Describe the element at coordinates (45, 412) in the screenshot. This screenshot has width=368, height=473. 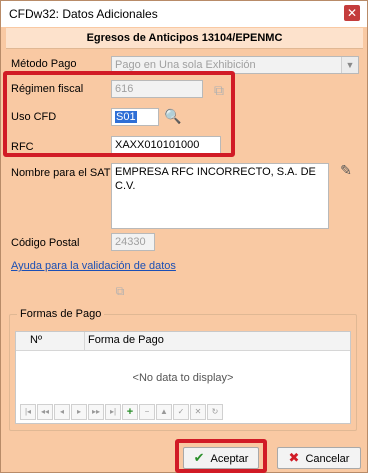
I see `nav-prev-page-button: ◂◂` at that location.